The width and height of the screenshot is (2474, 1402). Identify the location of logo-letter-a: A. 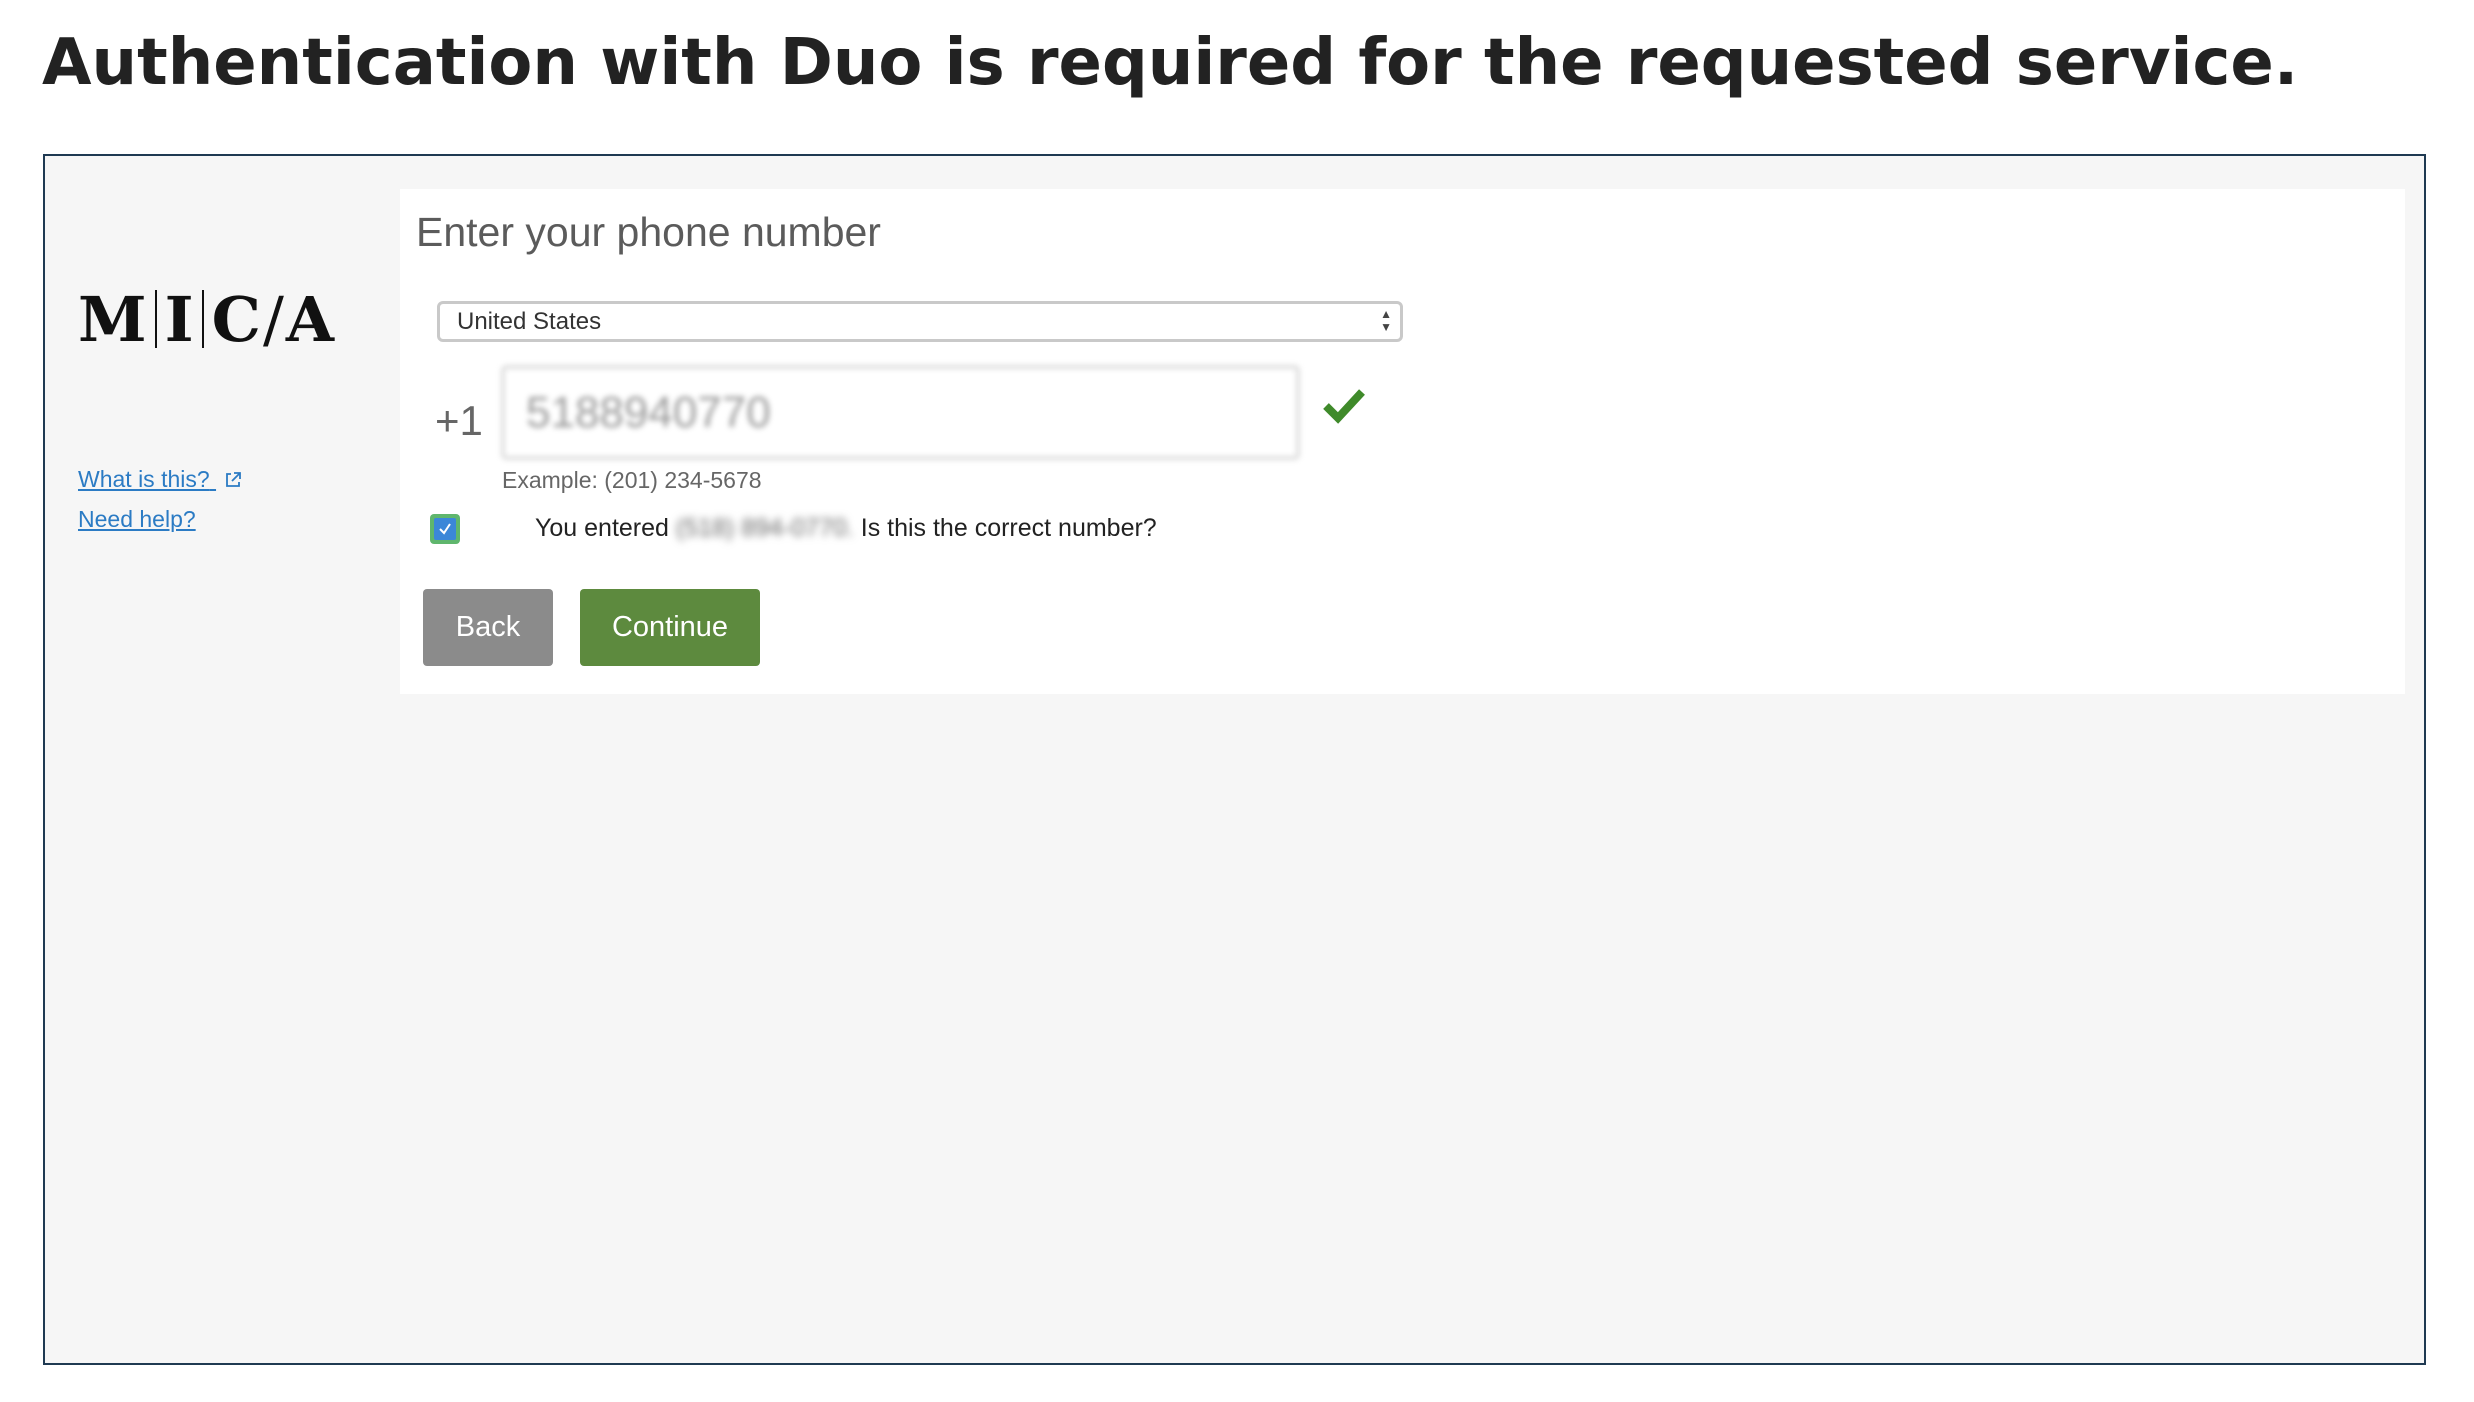
(310, 319).